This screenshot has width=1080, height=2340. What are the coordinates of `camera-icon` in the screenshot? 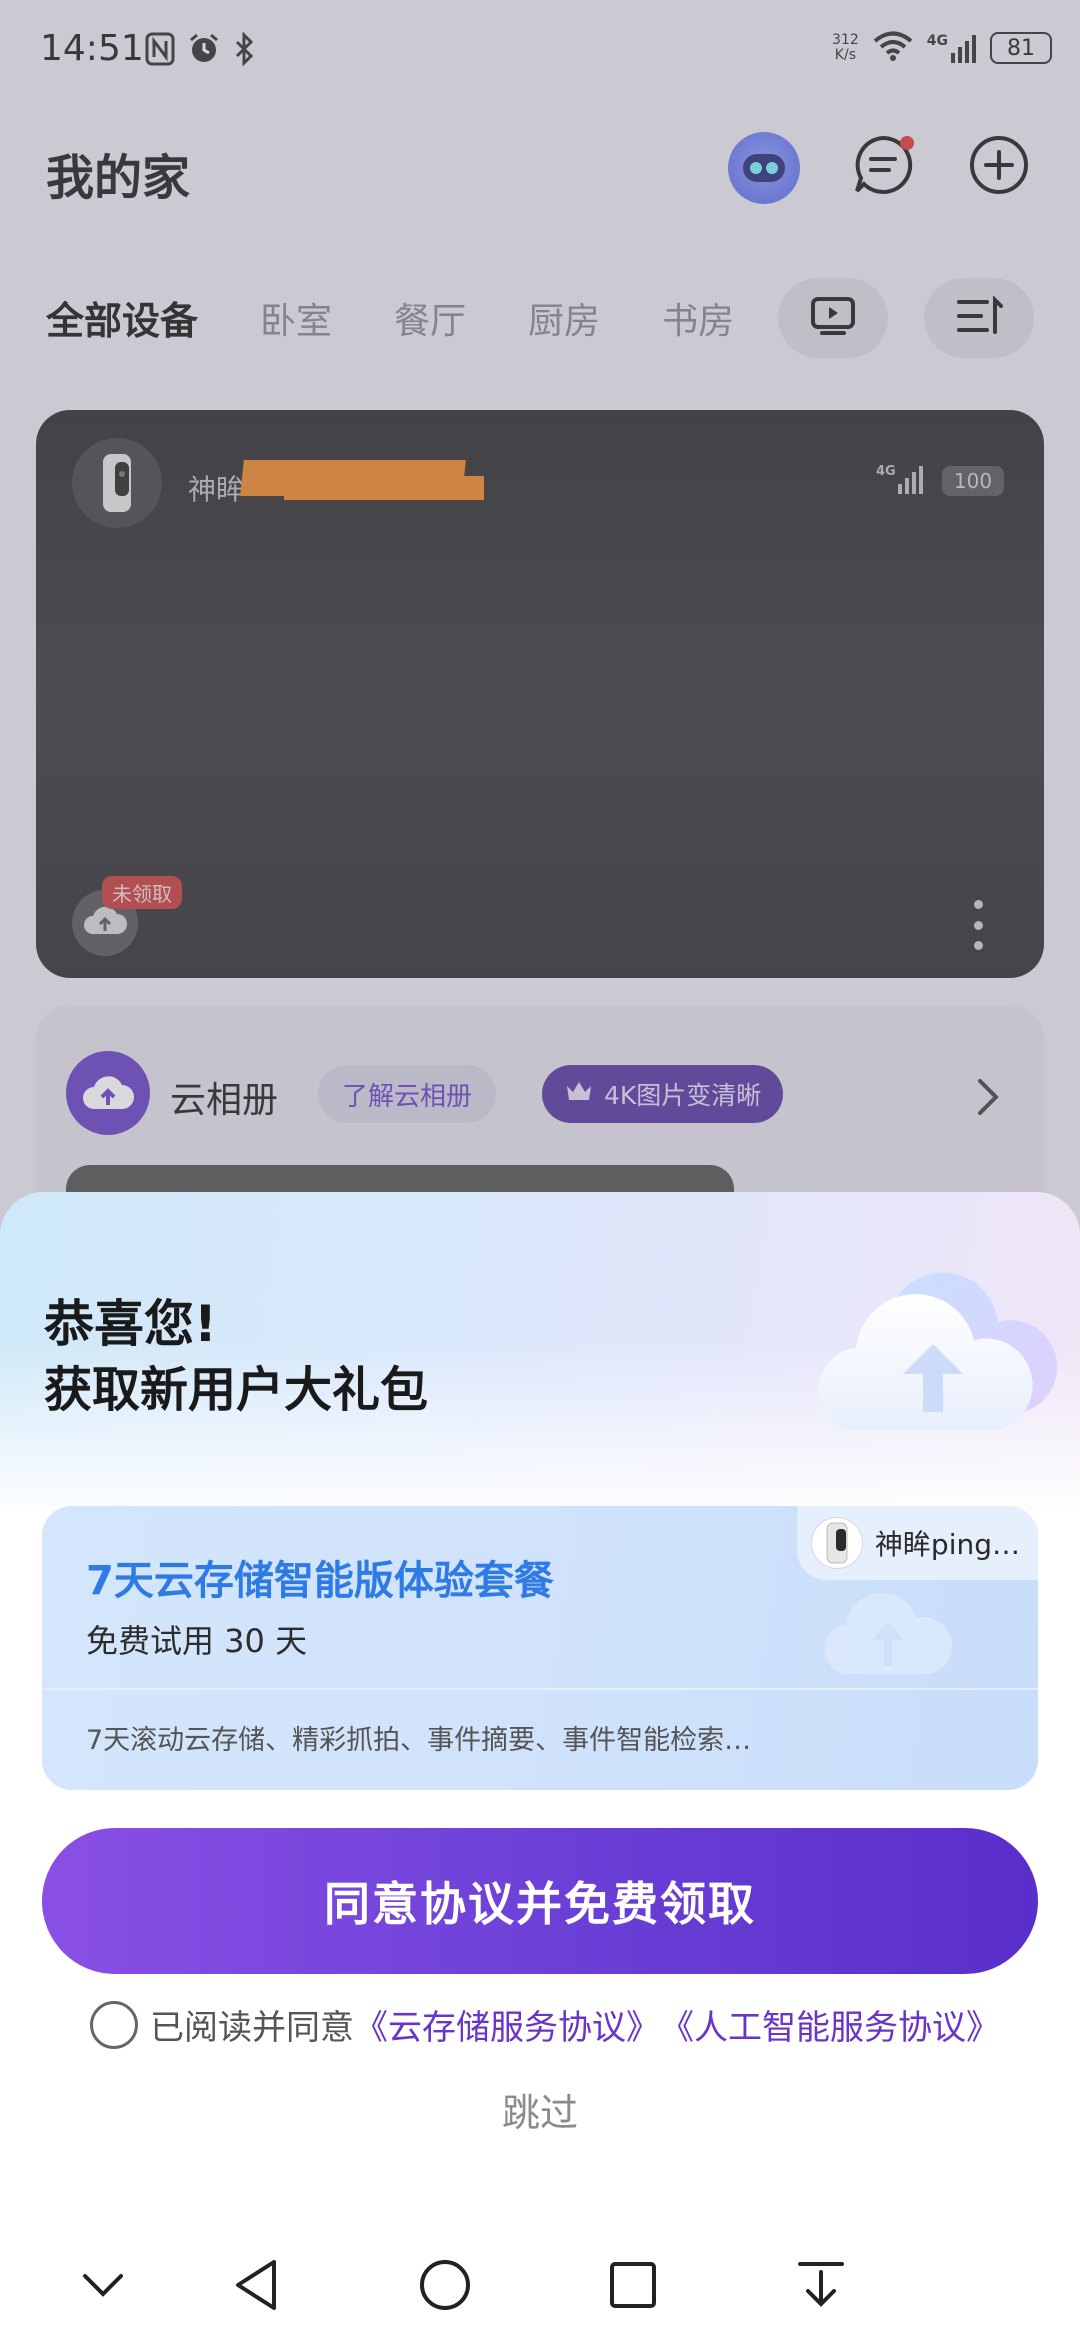 It's located at (836, 1543).